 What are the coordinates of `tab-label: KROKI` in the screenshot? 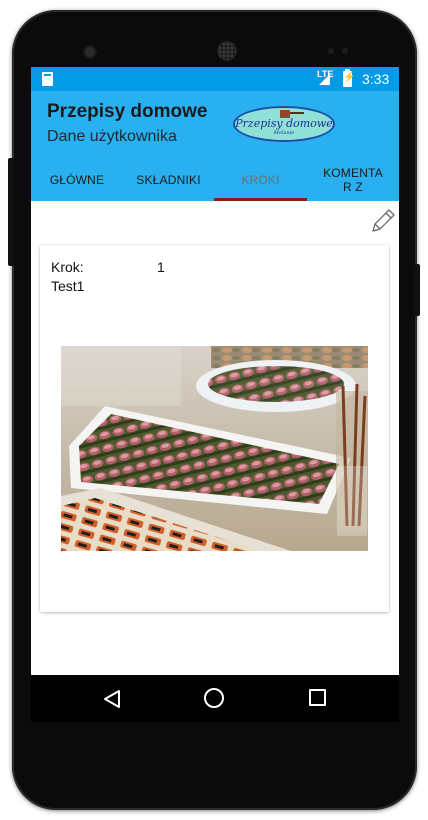 It's located at (260, 180).